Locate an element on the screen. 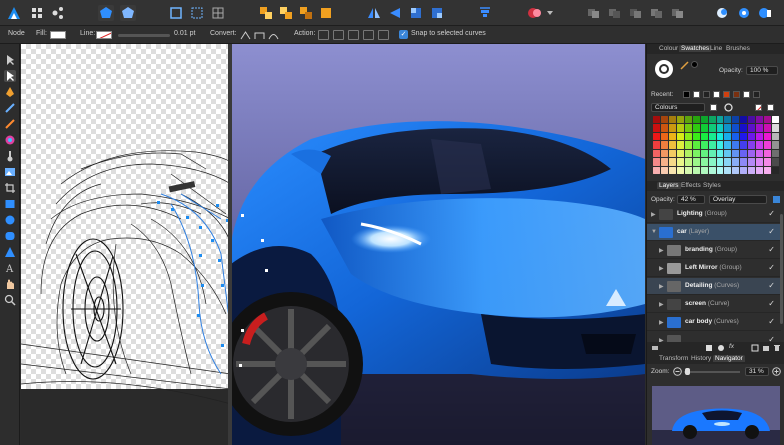 The width and height of the screenshot is (784, 445). layer-stack-icon is located at coordinates (655, 348).